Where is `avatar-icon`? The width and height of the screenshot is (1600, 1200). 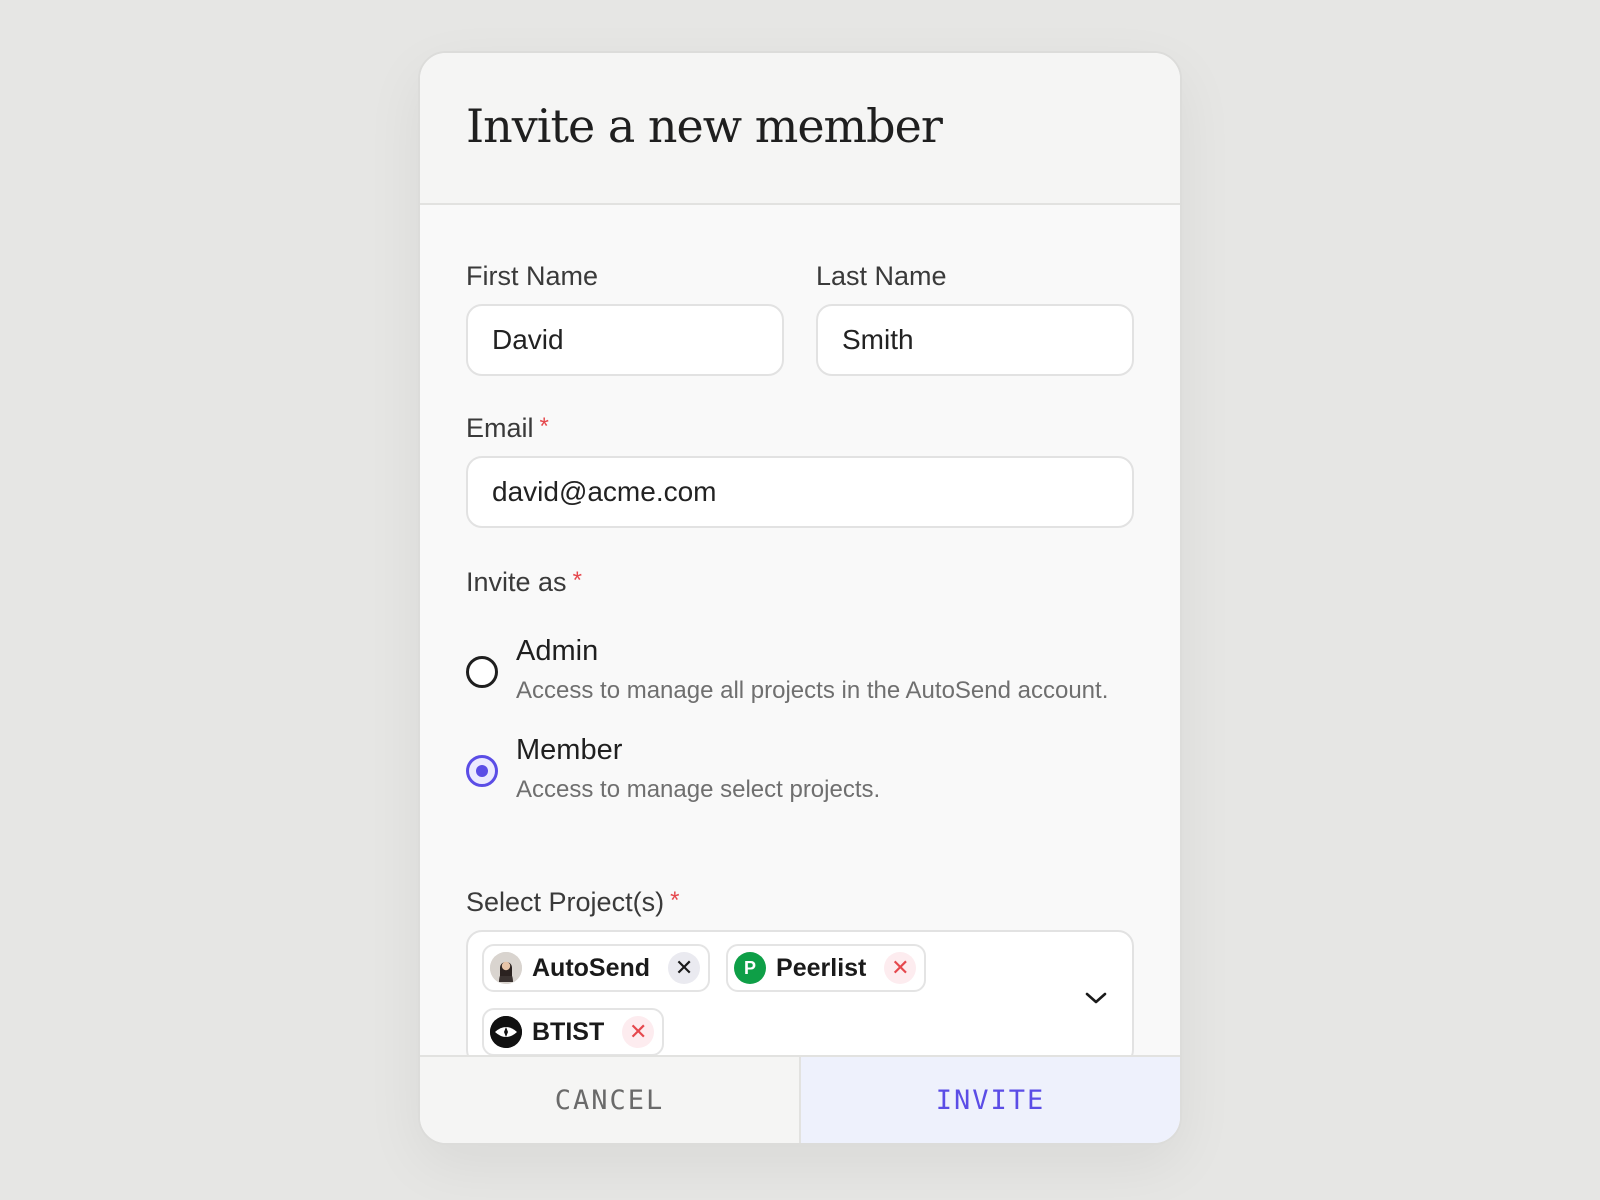
avatar-icon is located at coordinates (506, 968).